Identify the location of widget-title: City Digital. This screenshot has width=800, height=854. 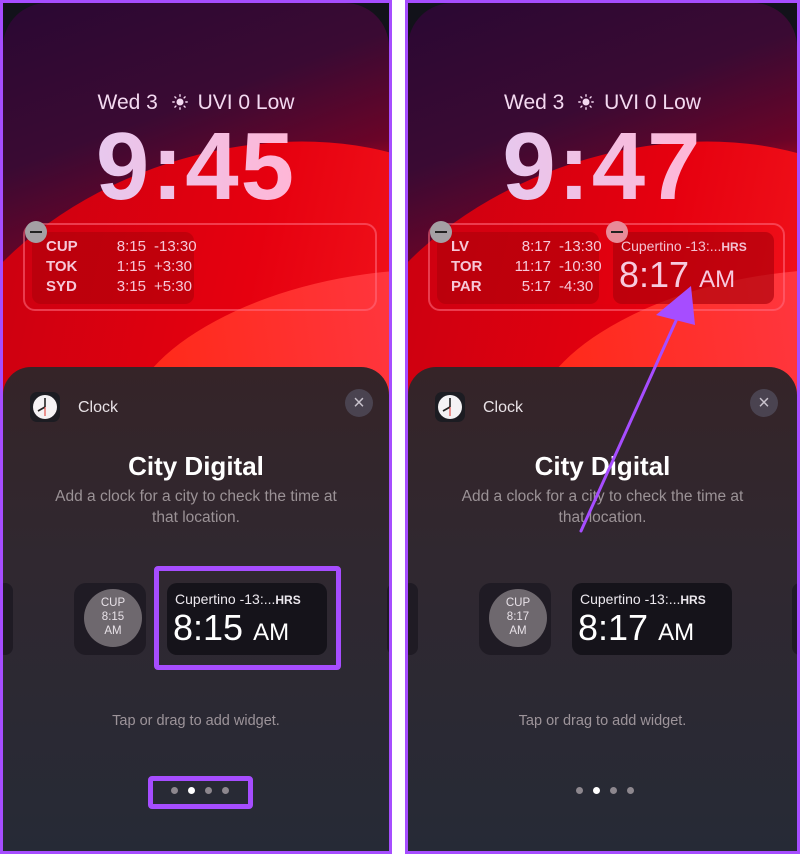
(196, 466).